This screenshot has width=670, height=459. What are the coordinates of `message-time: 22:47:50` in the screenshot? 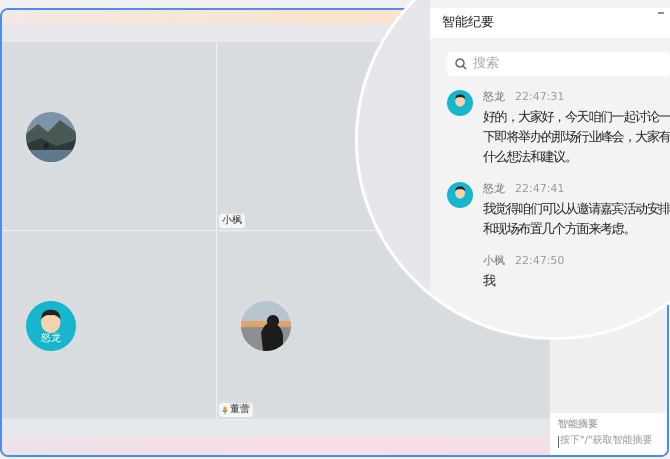 It's located at (539, 260).